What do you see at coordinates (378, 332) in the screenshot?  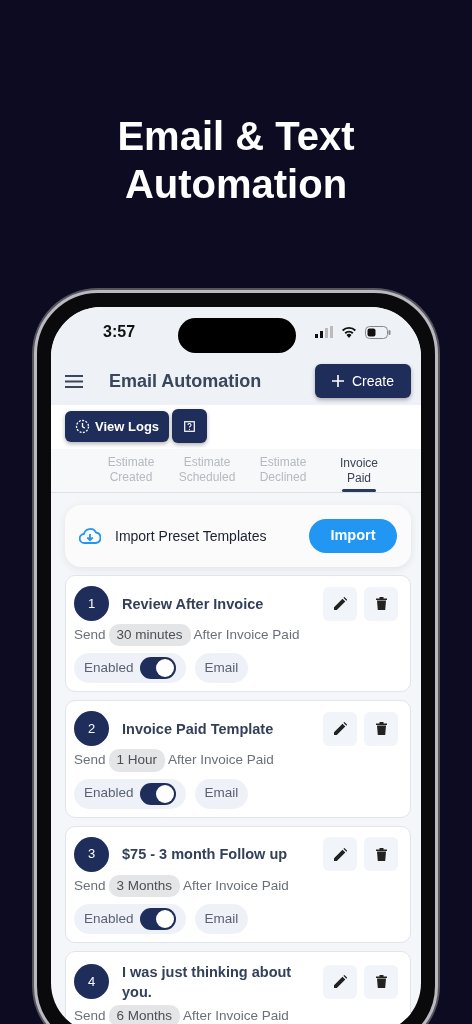 I see `battery-icon` at bounding box center [378, 332].